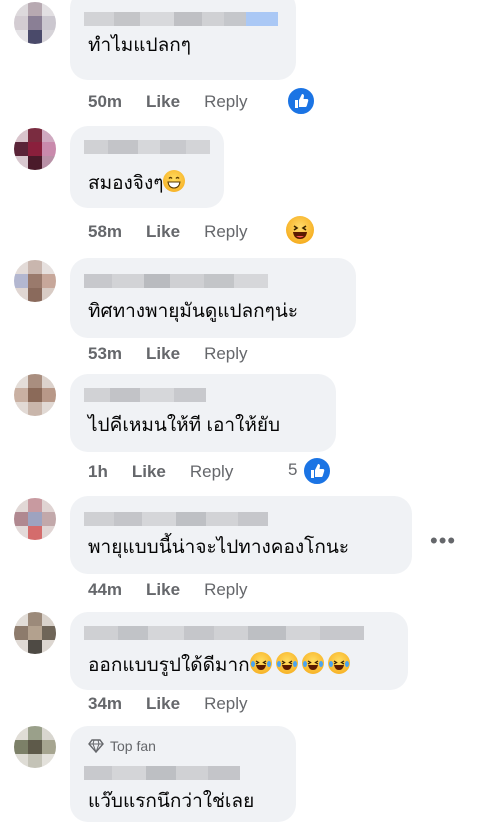 This screenshot has width=477, height=826. I want to click on comment-actions: 53m Like Reply, so click(168, 354).